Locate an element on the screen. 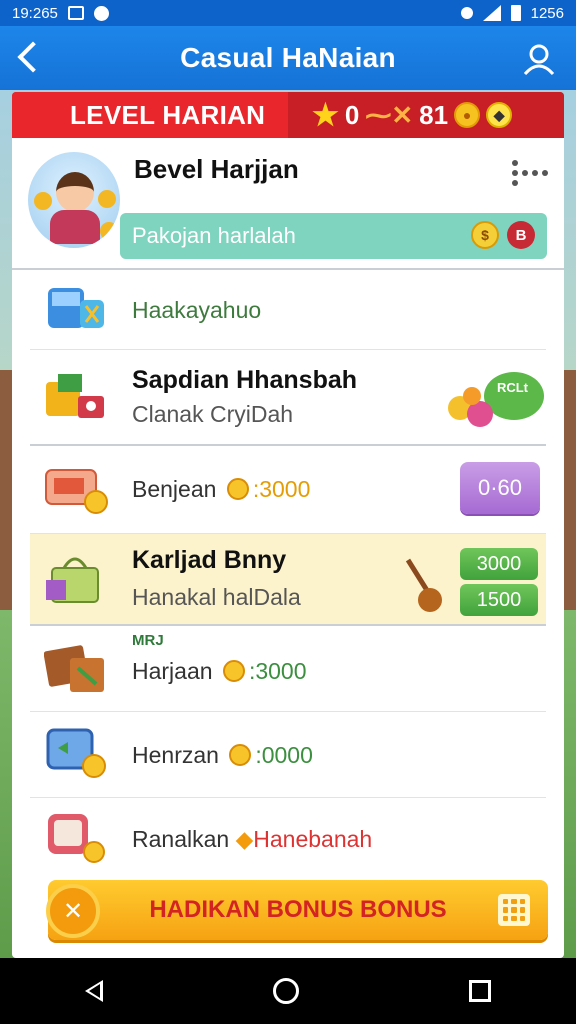  claim-button: 0·60 is located at coordinates (500, 488).